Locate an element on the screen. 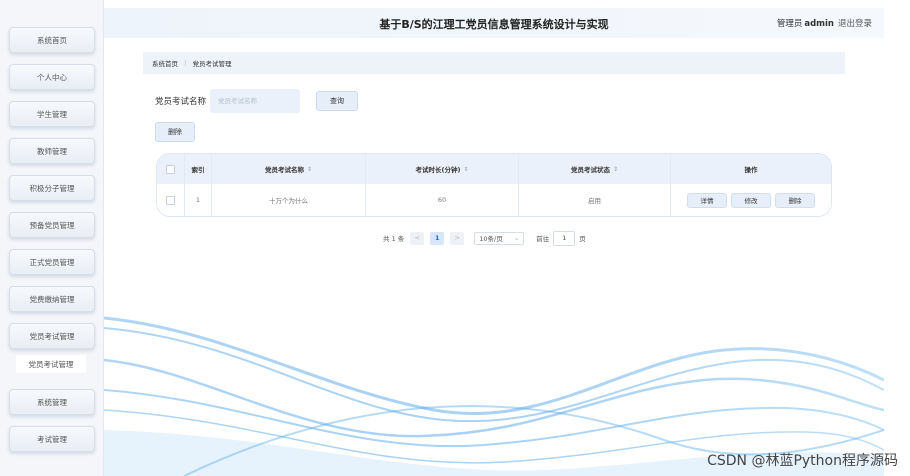  prev-page-icon: < is located at coordinates (417, 238).